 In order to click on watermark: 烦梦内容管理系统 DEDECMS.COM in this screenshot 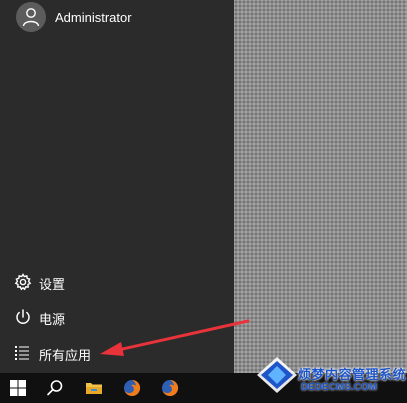, I will do `click(331, 374)`.